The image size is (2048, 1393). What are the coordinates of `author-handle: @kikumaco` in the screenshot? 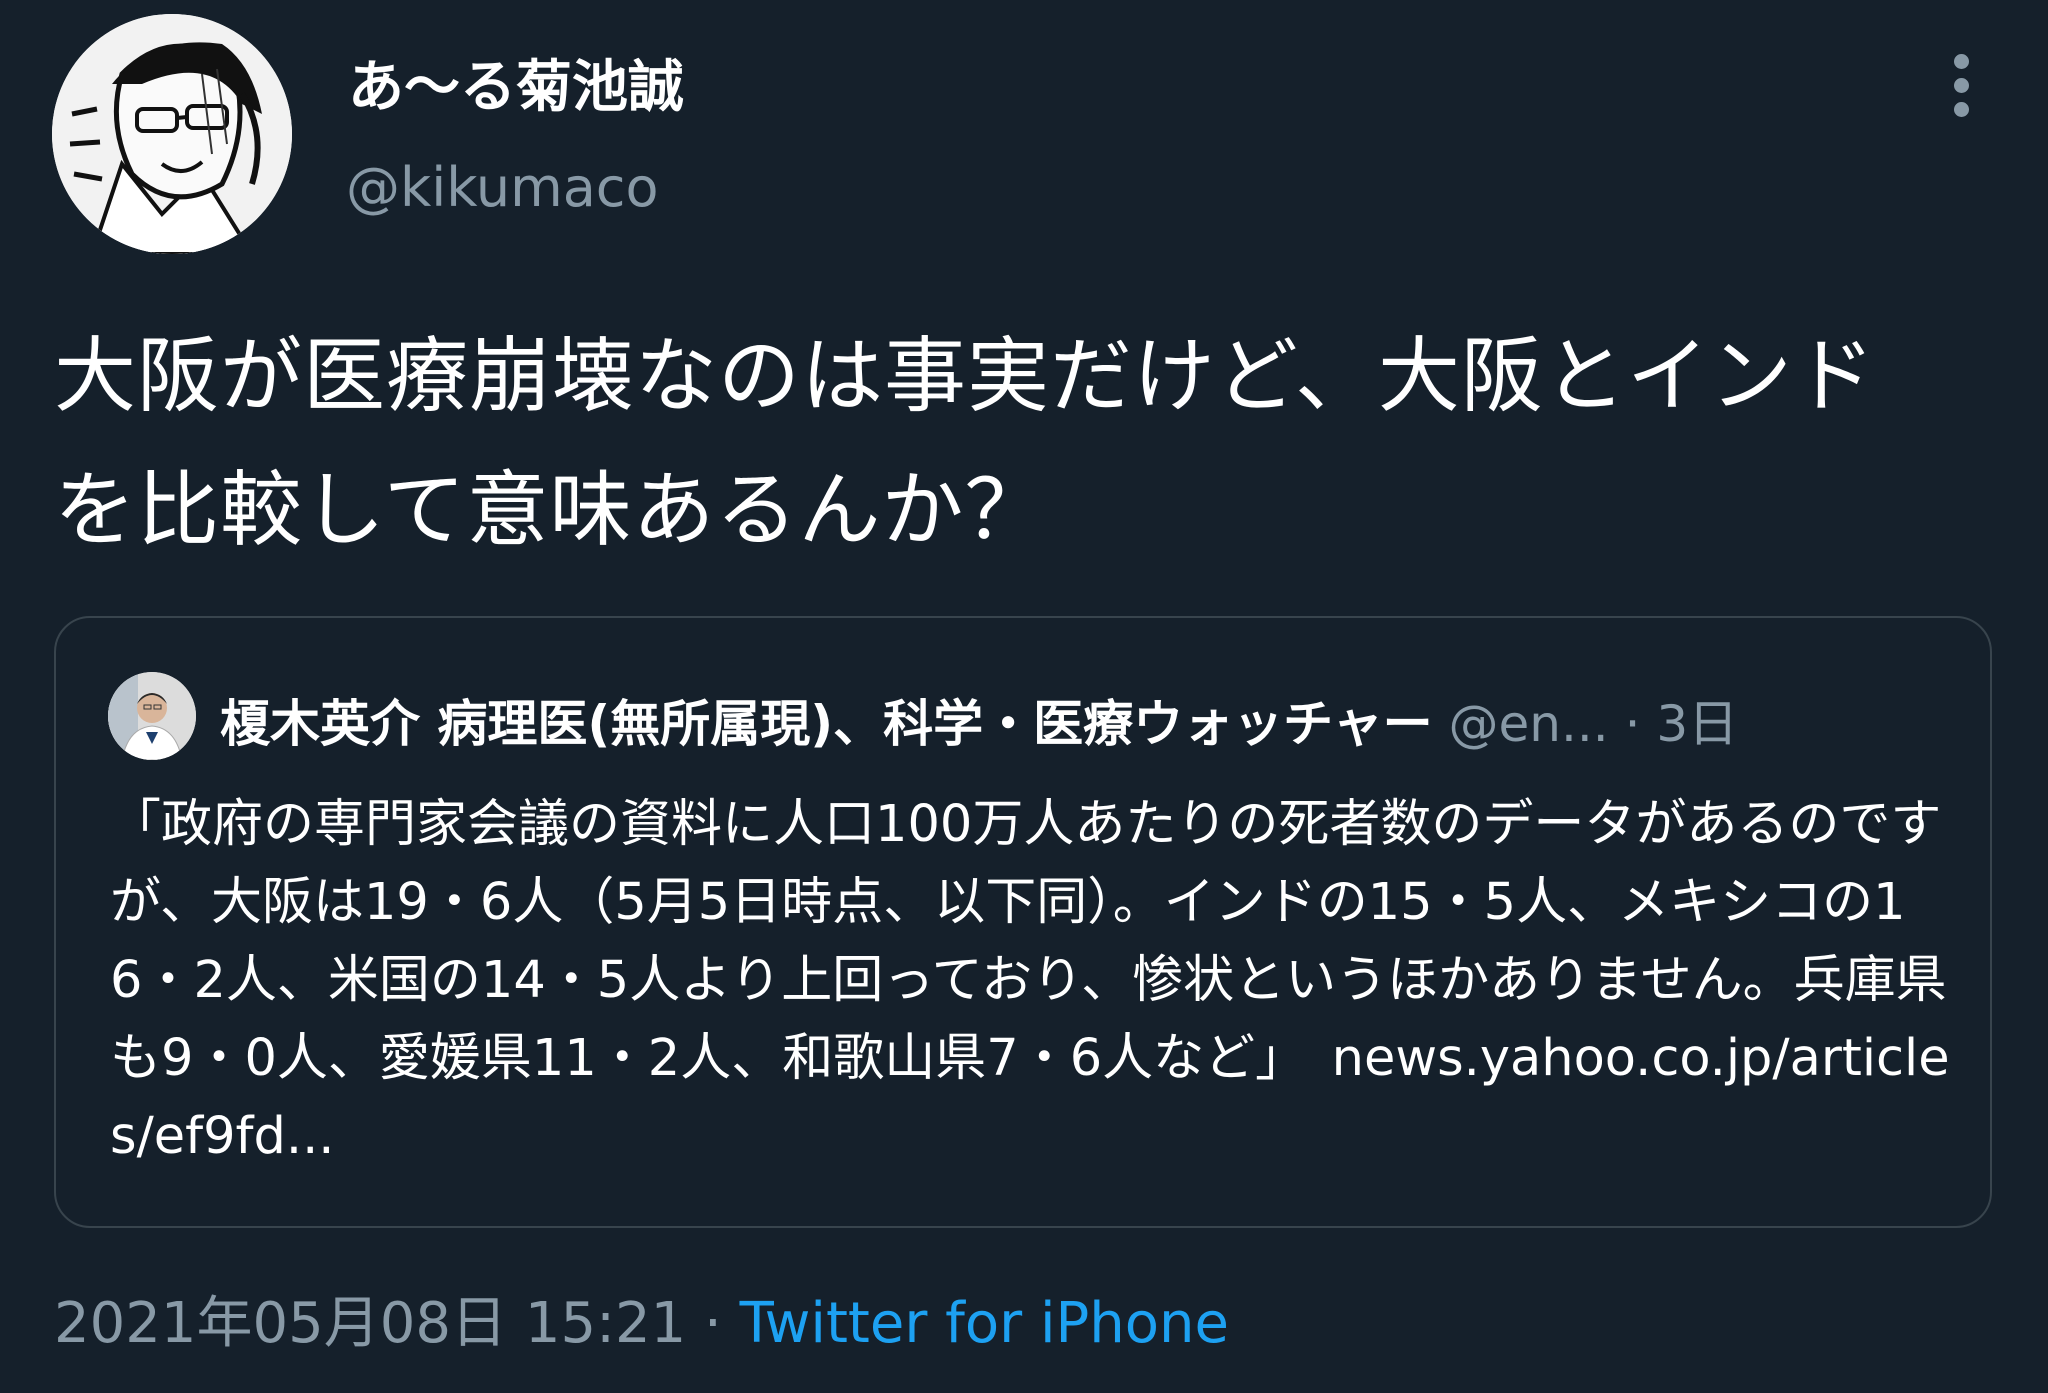 It's located at (502, 187).